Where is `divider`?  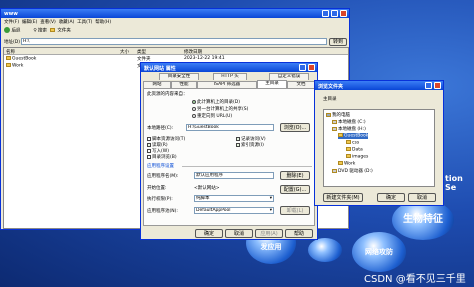 divider is located at coordinates (247, 166).